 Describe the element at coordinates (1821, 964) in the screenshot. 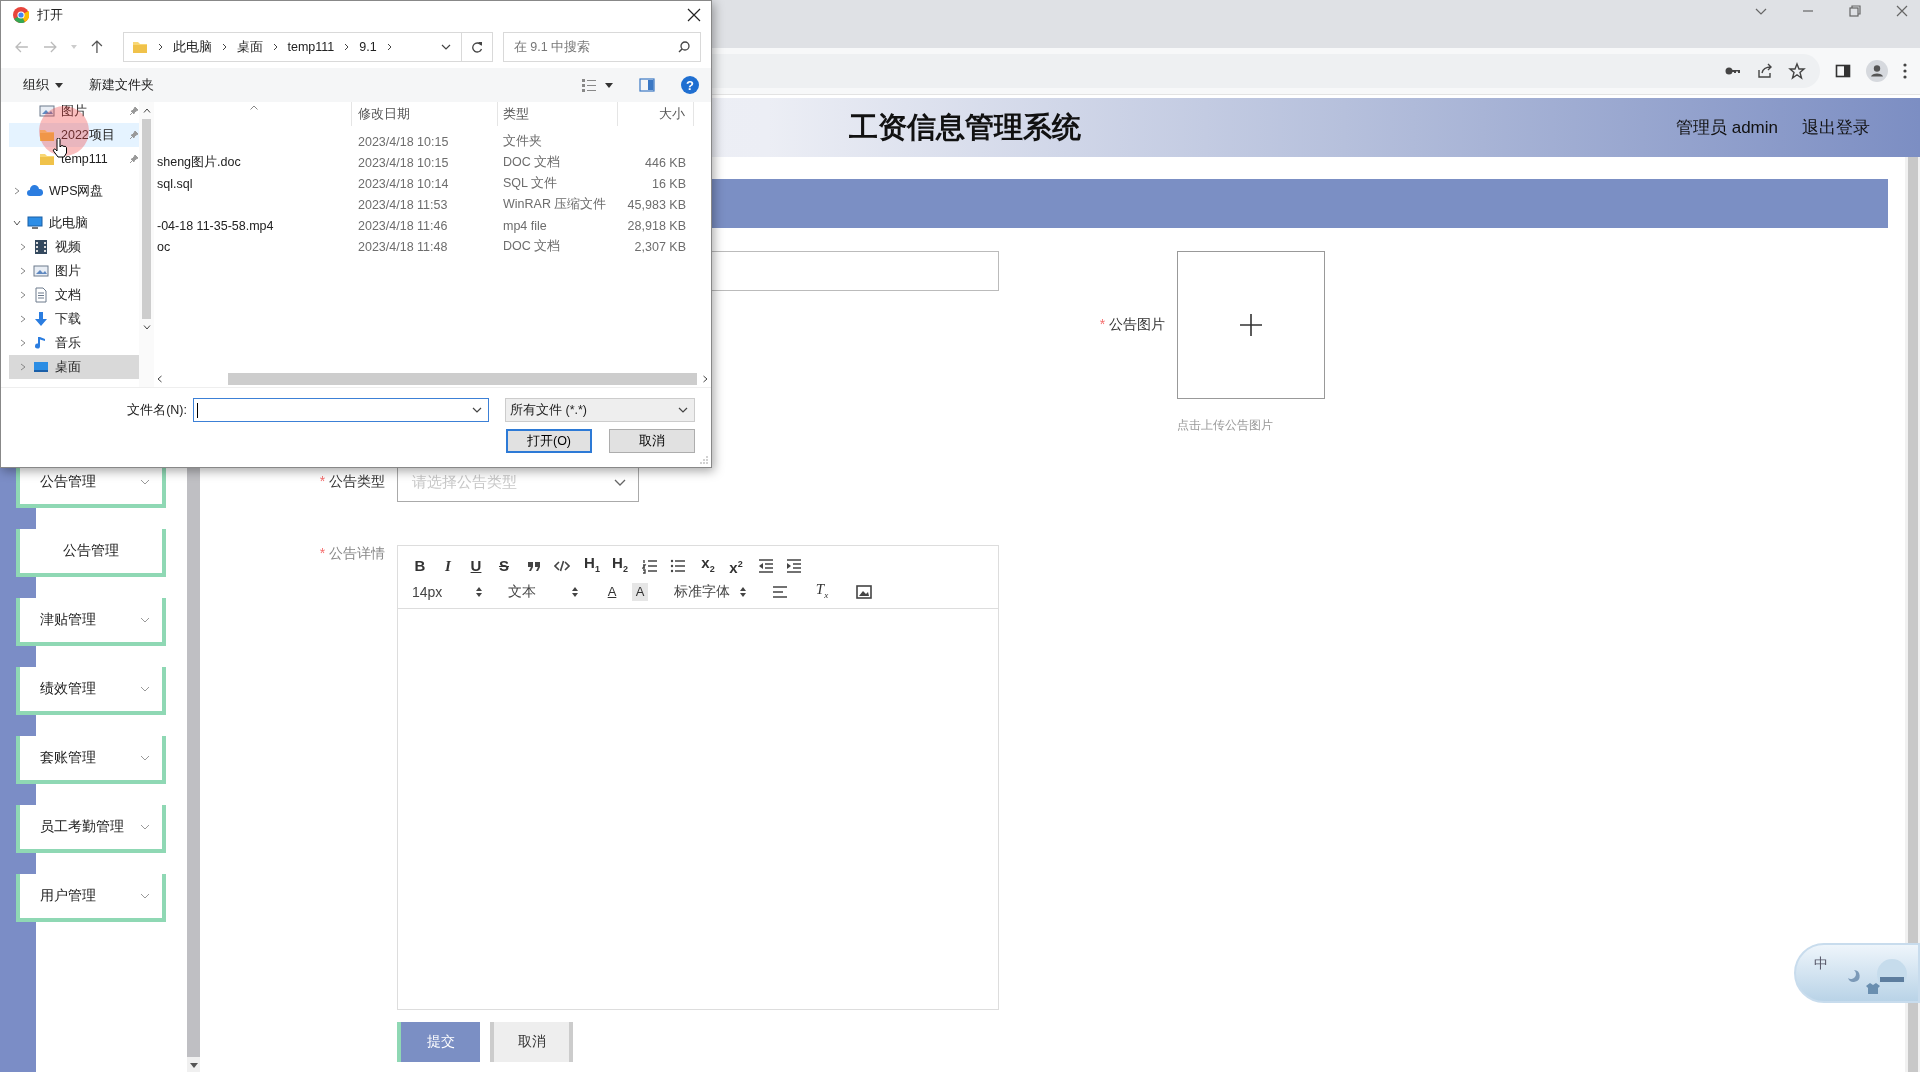

I see `ime-mode-label: 中` at that location.